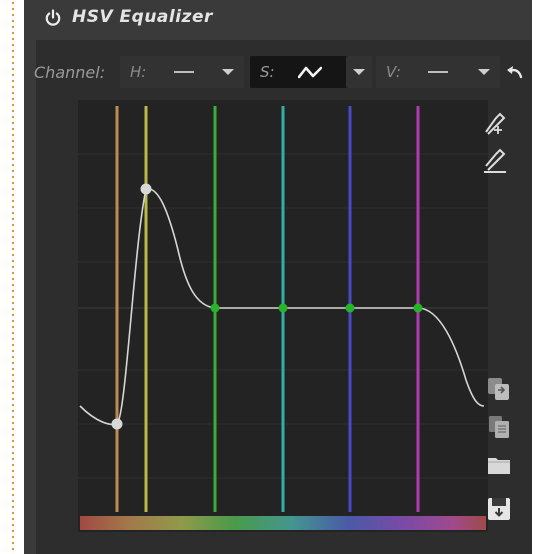 This screenshot has width=538, height=554. Describe the element at coordinates (499, 427) in the screenshot. I see `paste-icon` at that location.